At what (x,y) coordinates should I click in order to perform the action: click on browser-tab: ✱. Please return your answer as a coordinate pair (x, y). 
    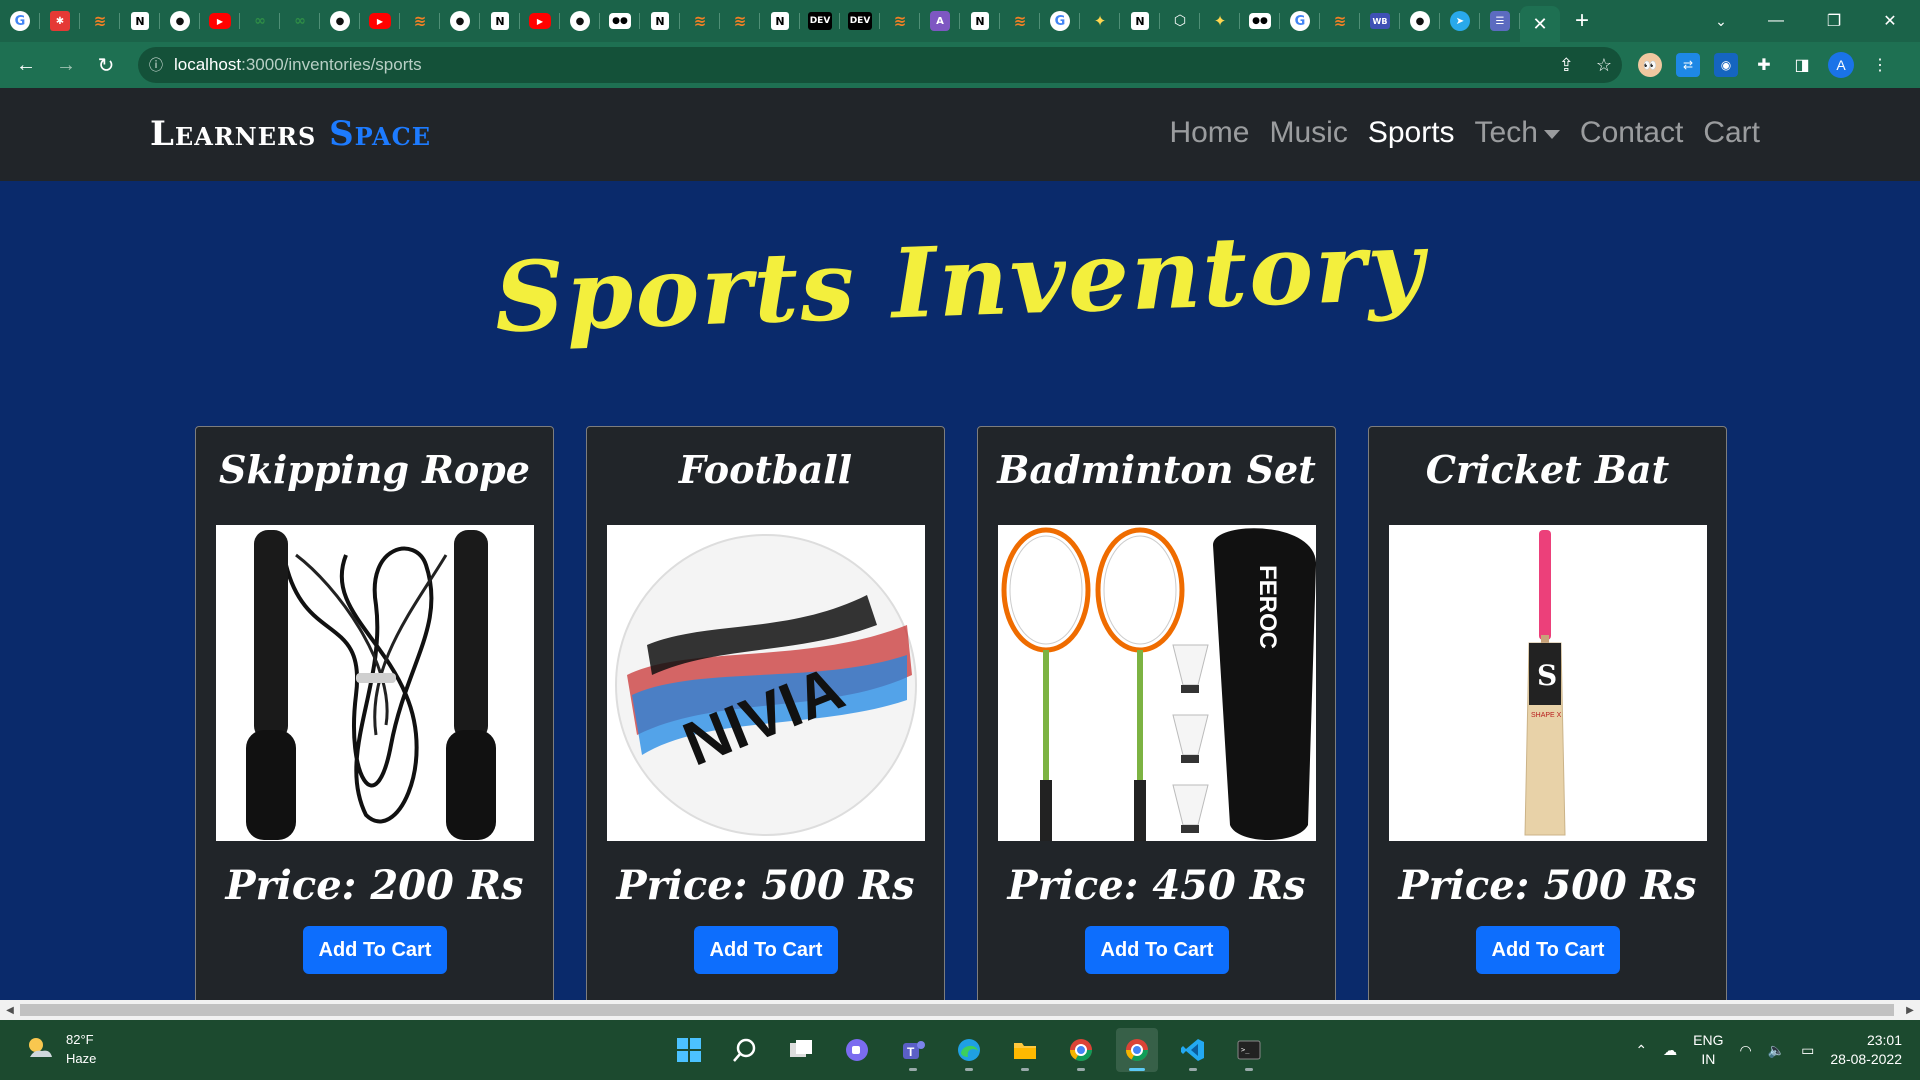
    Looking at the image, I should click on (60, 21).